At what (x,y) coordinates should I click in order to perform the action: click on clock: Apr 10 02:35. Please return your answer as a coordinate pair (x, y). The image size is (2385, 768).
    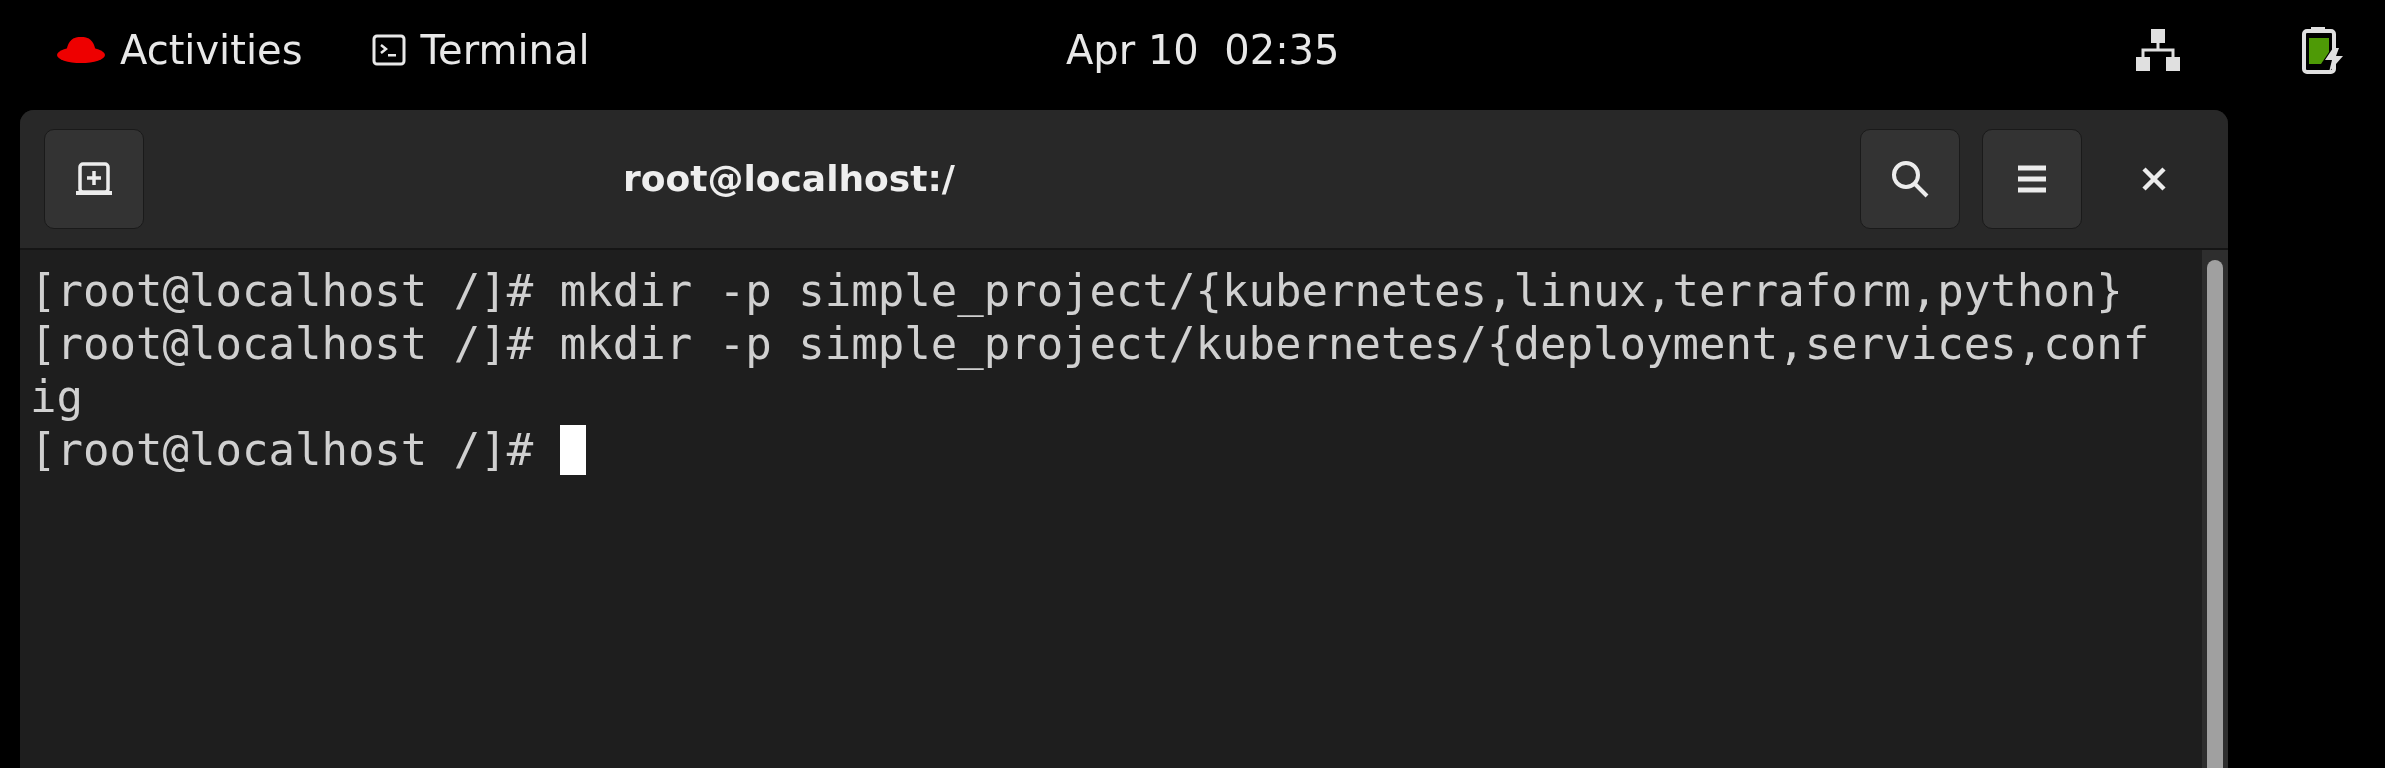
    Looking at the image, I should click on (1203, 50).